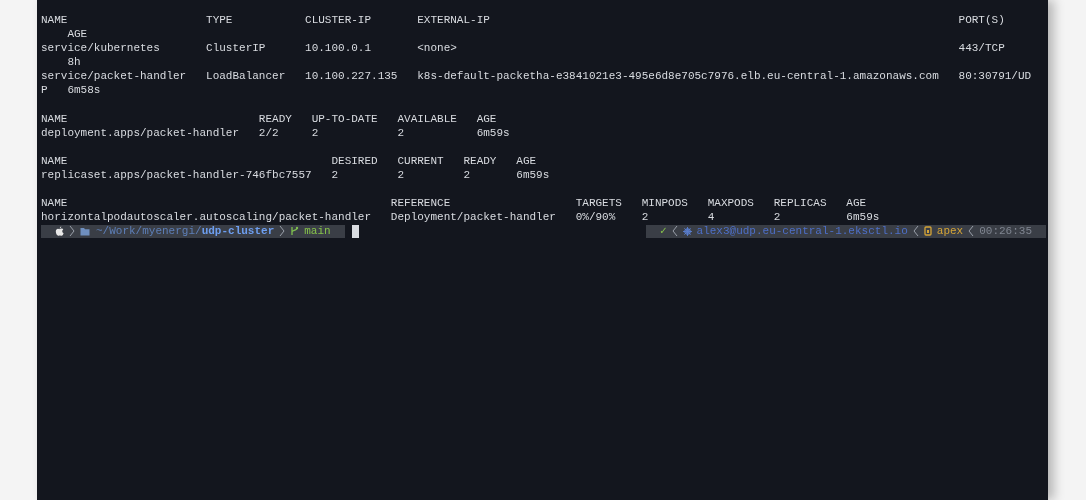 Image resolution: width=1086 pixels, height=500 pixels. What do you see at coordinates (802, 231) in the screenshot?
I see `kube-context: alex3@udp.eu-central-1.eksctl.io` at bounding box center [802, 231].